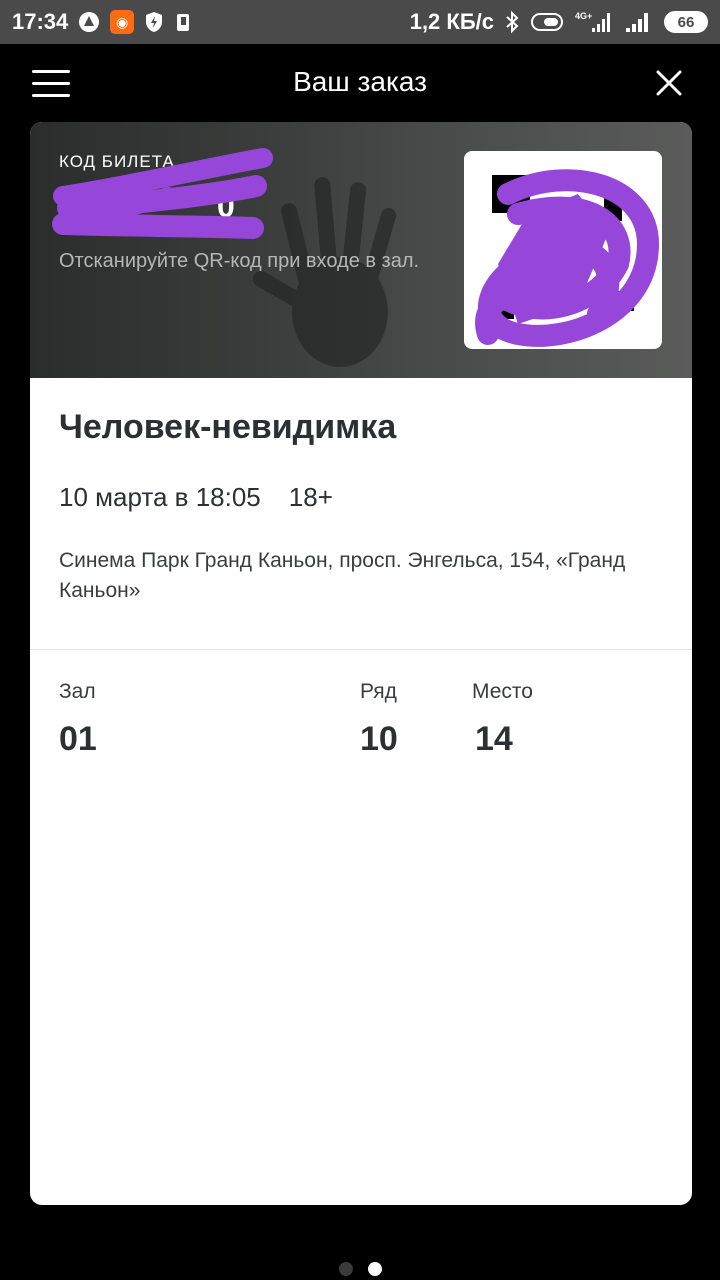 The image size is (720, 1280). Describe the element at coordinates (512, 22) in the screenshot. I see `bluetooth-icon` at that location.